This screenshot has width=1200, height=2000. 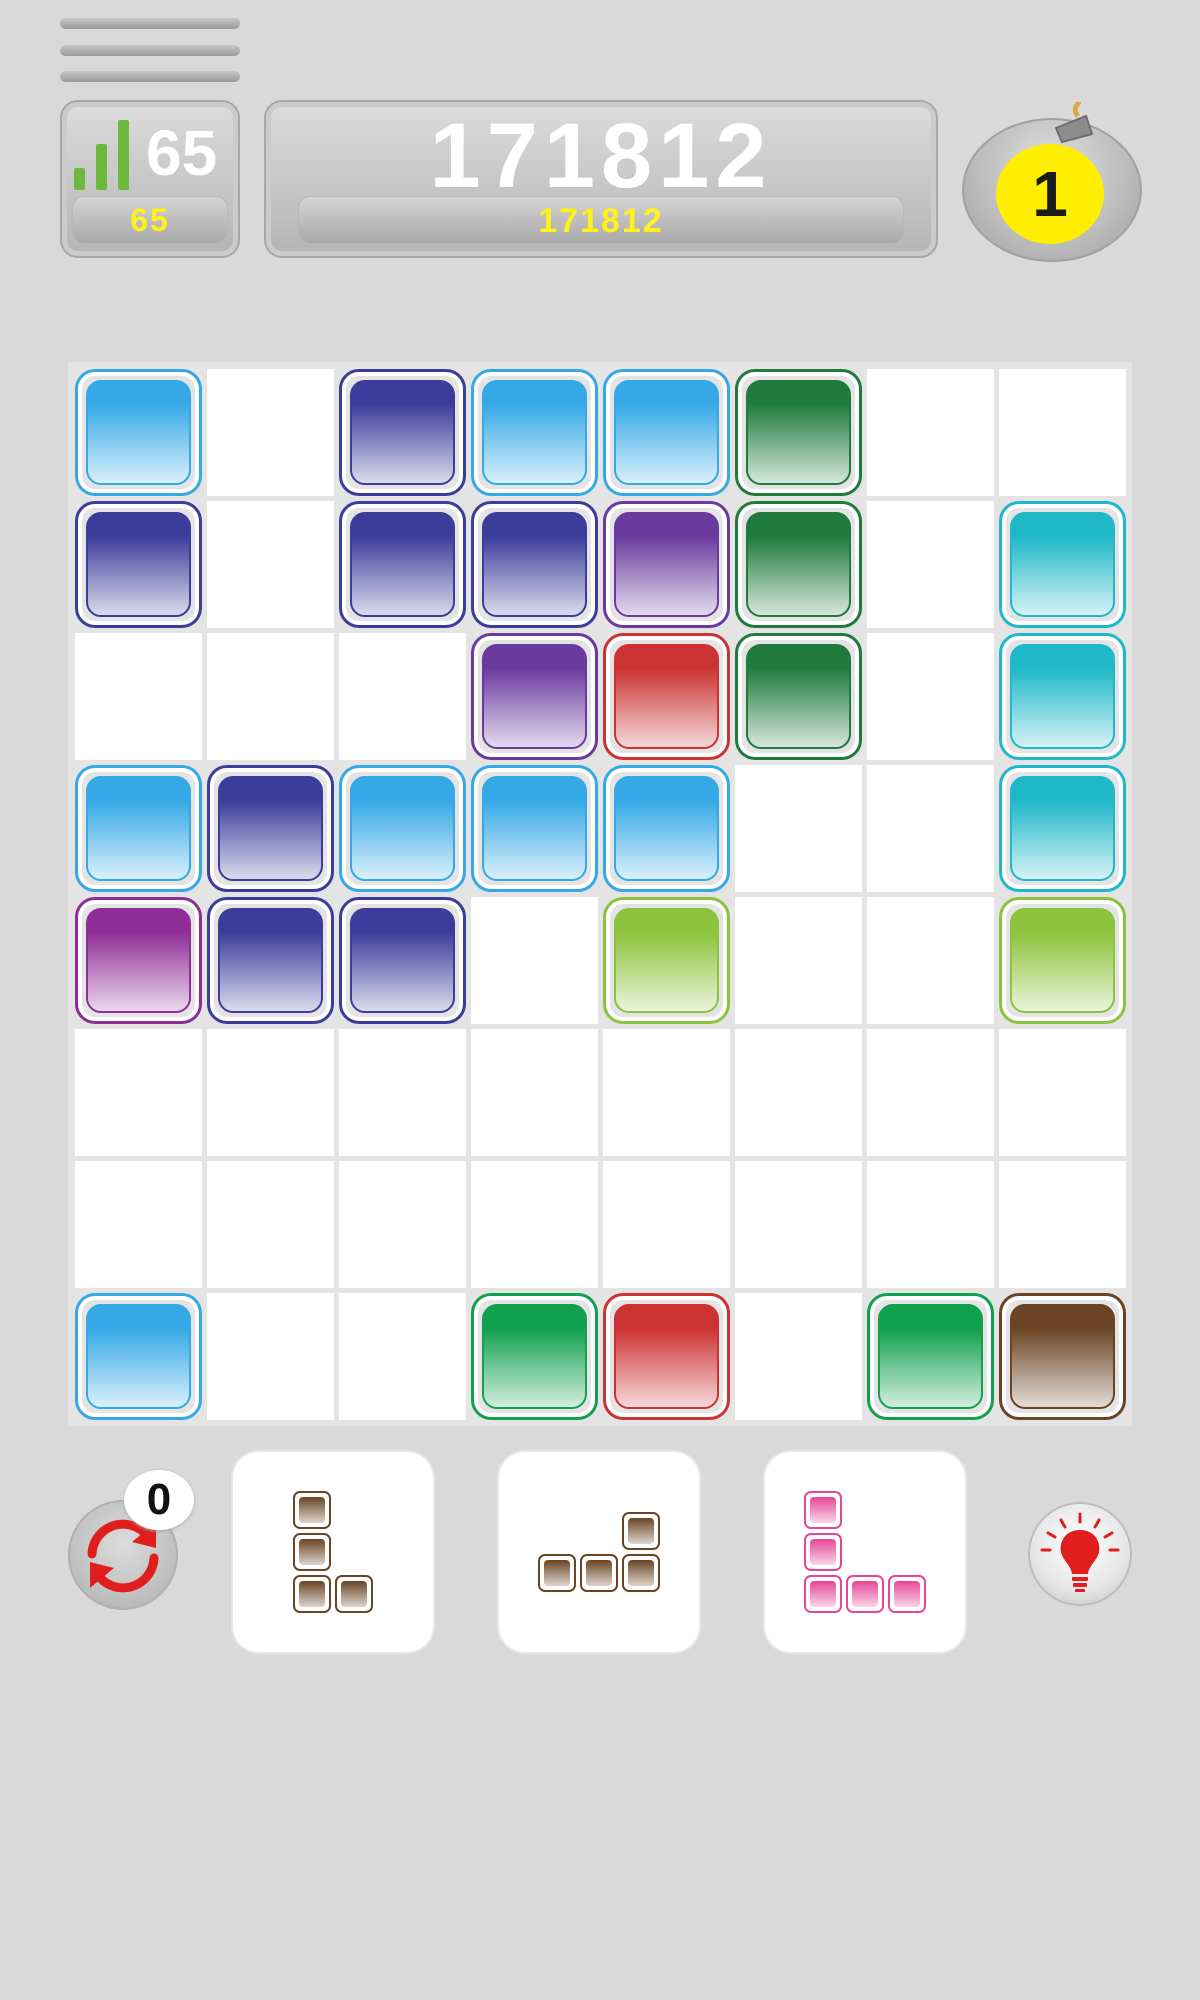 What do you see at coordinates (534, 960) in the screenshot?
I see `board-cell-r5-c4` at bounding box center [534, 960].